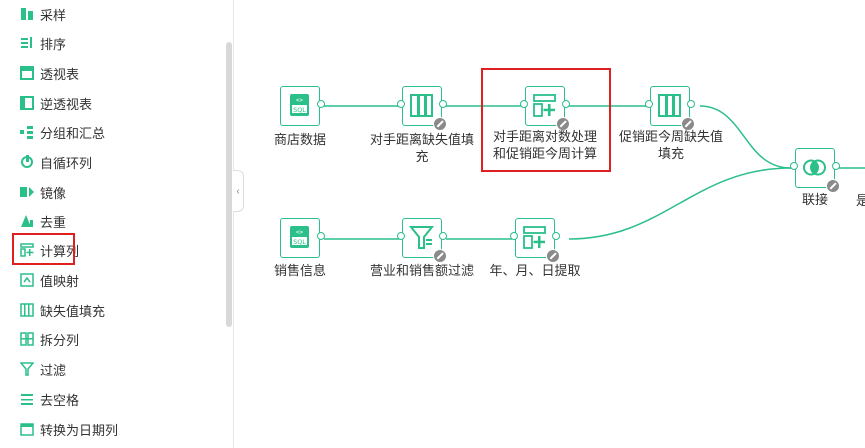 The width and height of the screenshot is (865, 448). Describe the element at coordinates (535, 270) in the screenshot. I see `node-label: 年、月、日提取` at that location.